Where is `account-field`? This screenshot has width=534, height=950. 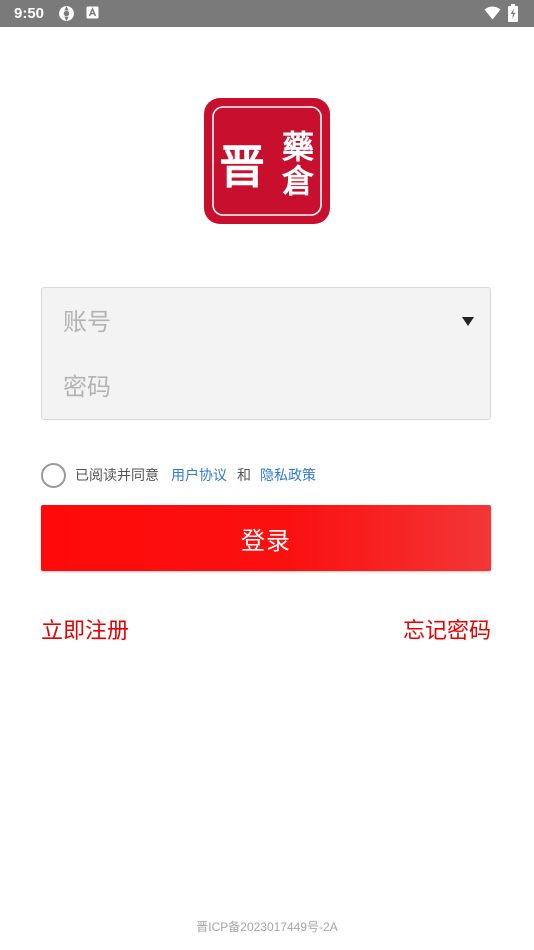
account-field is located at coordinates (266, 322).